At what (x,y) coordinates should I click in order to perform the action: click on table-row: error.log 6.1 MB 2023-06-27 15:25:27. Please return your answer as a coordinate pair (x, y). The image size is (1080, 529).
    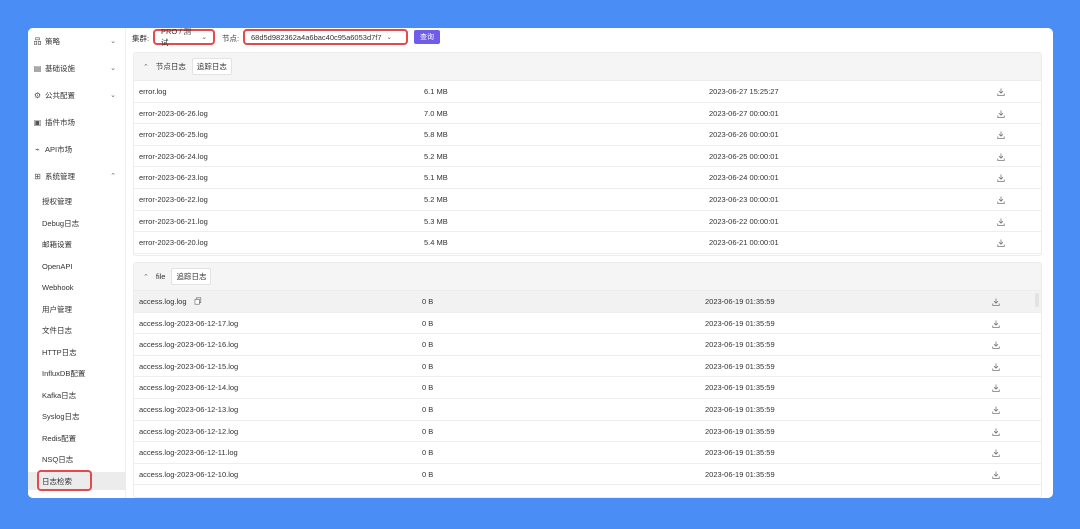
    Looking at the image, I should click on (587, 92).